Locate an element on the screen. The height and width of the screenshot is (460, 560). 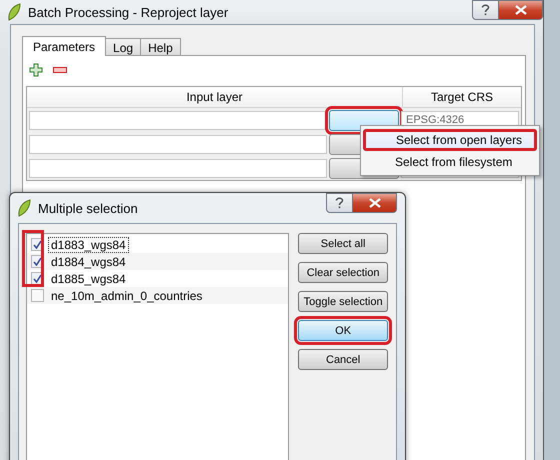
dialog-title: Multiple selection is located at coordinates (88, 208).